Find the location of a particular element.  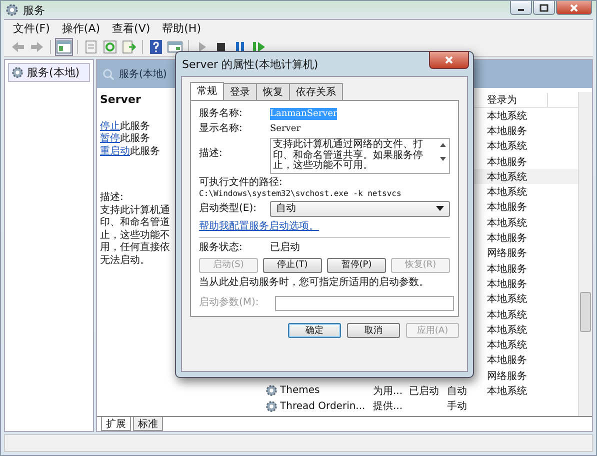

view-tab: 扩展 is located at coordinates (116, 424).